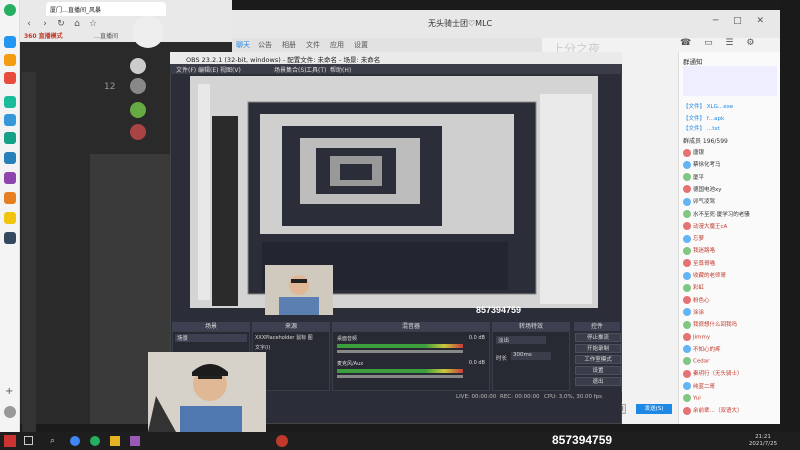  I want to click on member-row: 余前辈…（双语大）, so click(713, 411).